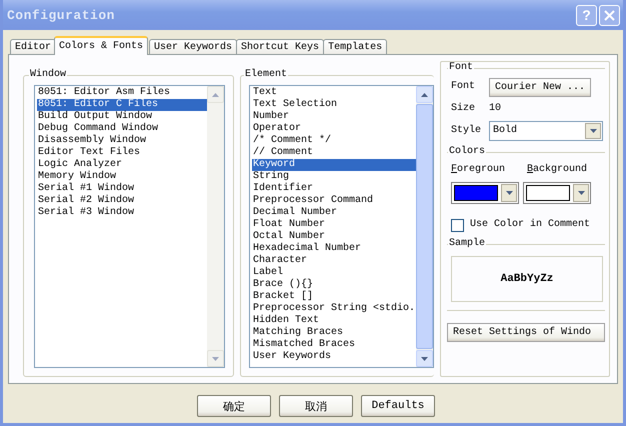  What do you see at coordinates (334, 225) in the screenshot?
I see `list-item: Float Number` at bounding box center [334, 225].